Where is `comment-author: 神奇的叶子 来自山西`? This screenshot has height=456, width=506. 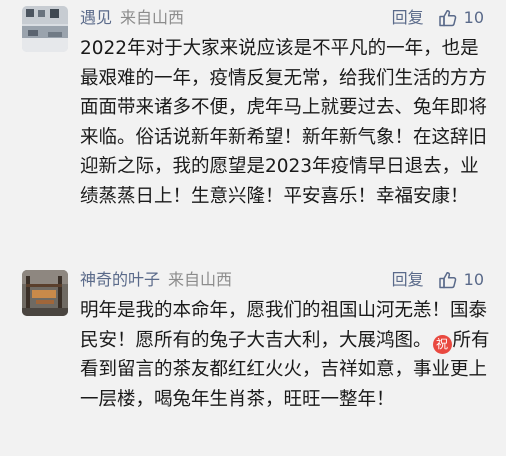
comment-author: 神奇的叶子 来自山西 is located at coordinates (156, 280).